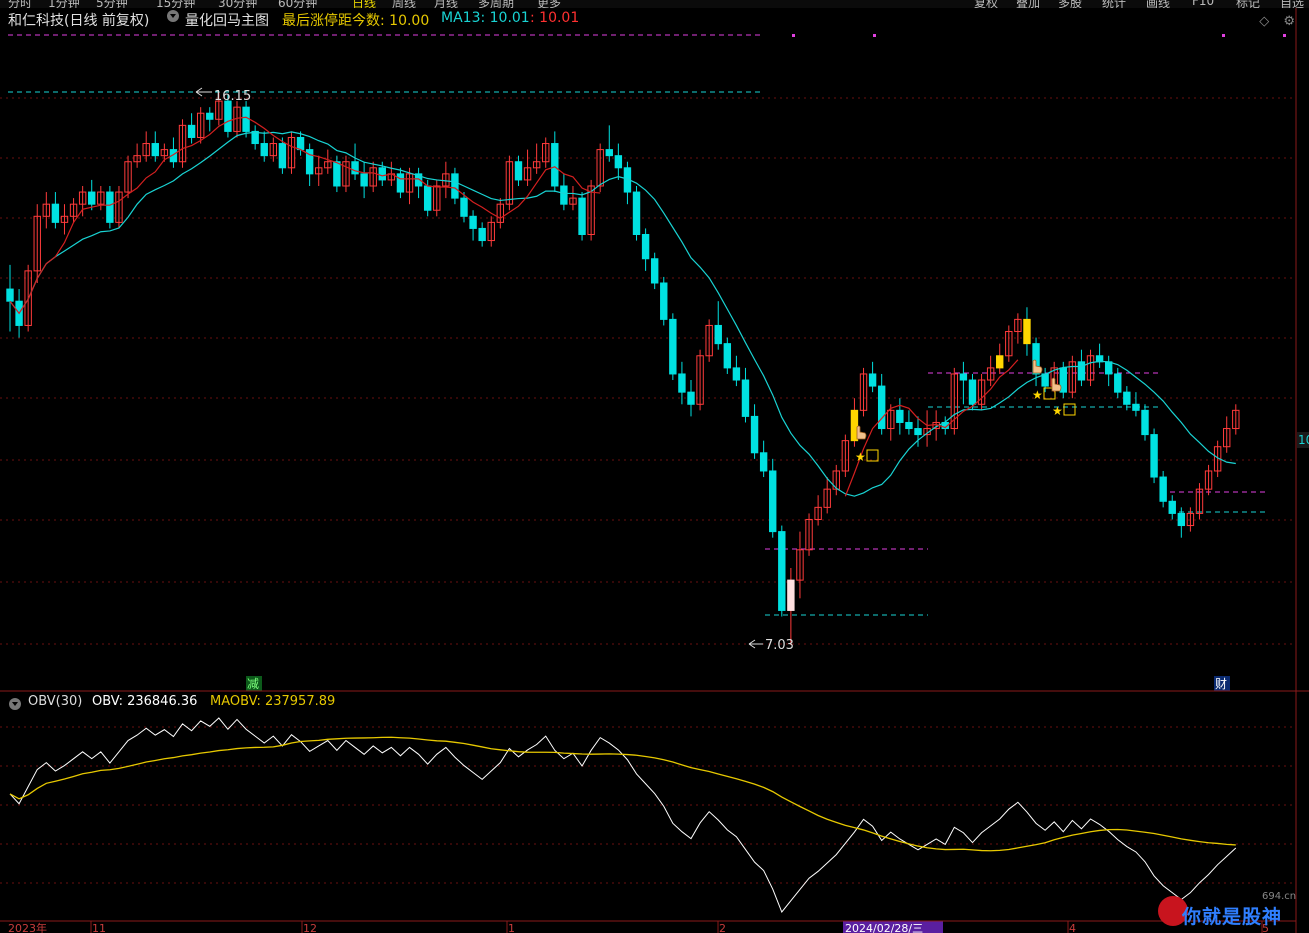 This screenshot has height=933, width=1309. I want to click on hand-pointer-icon, so click(861, 432).